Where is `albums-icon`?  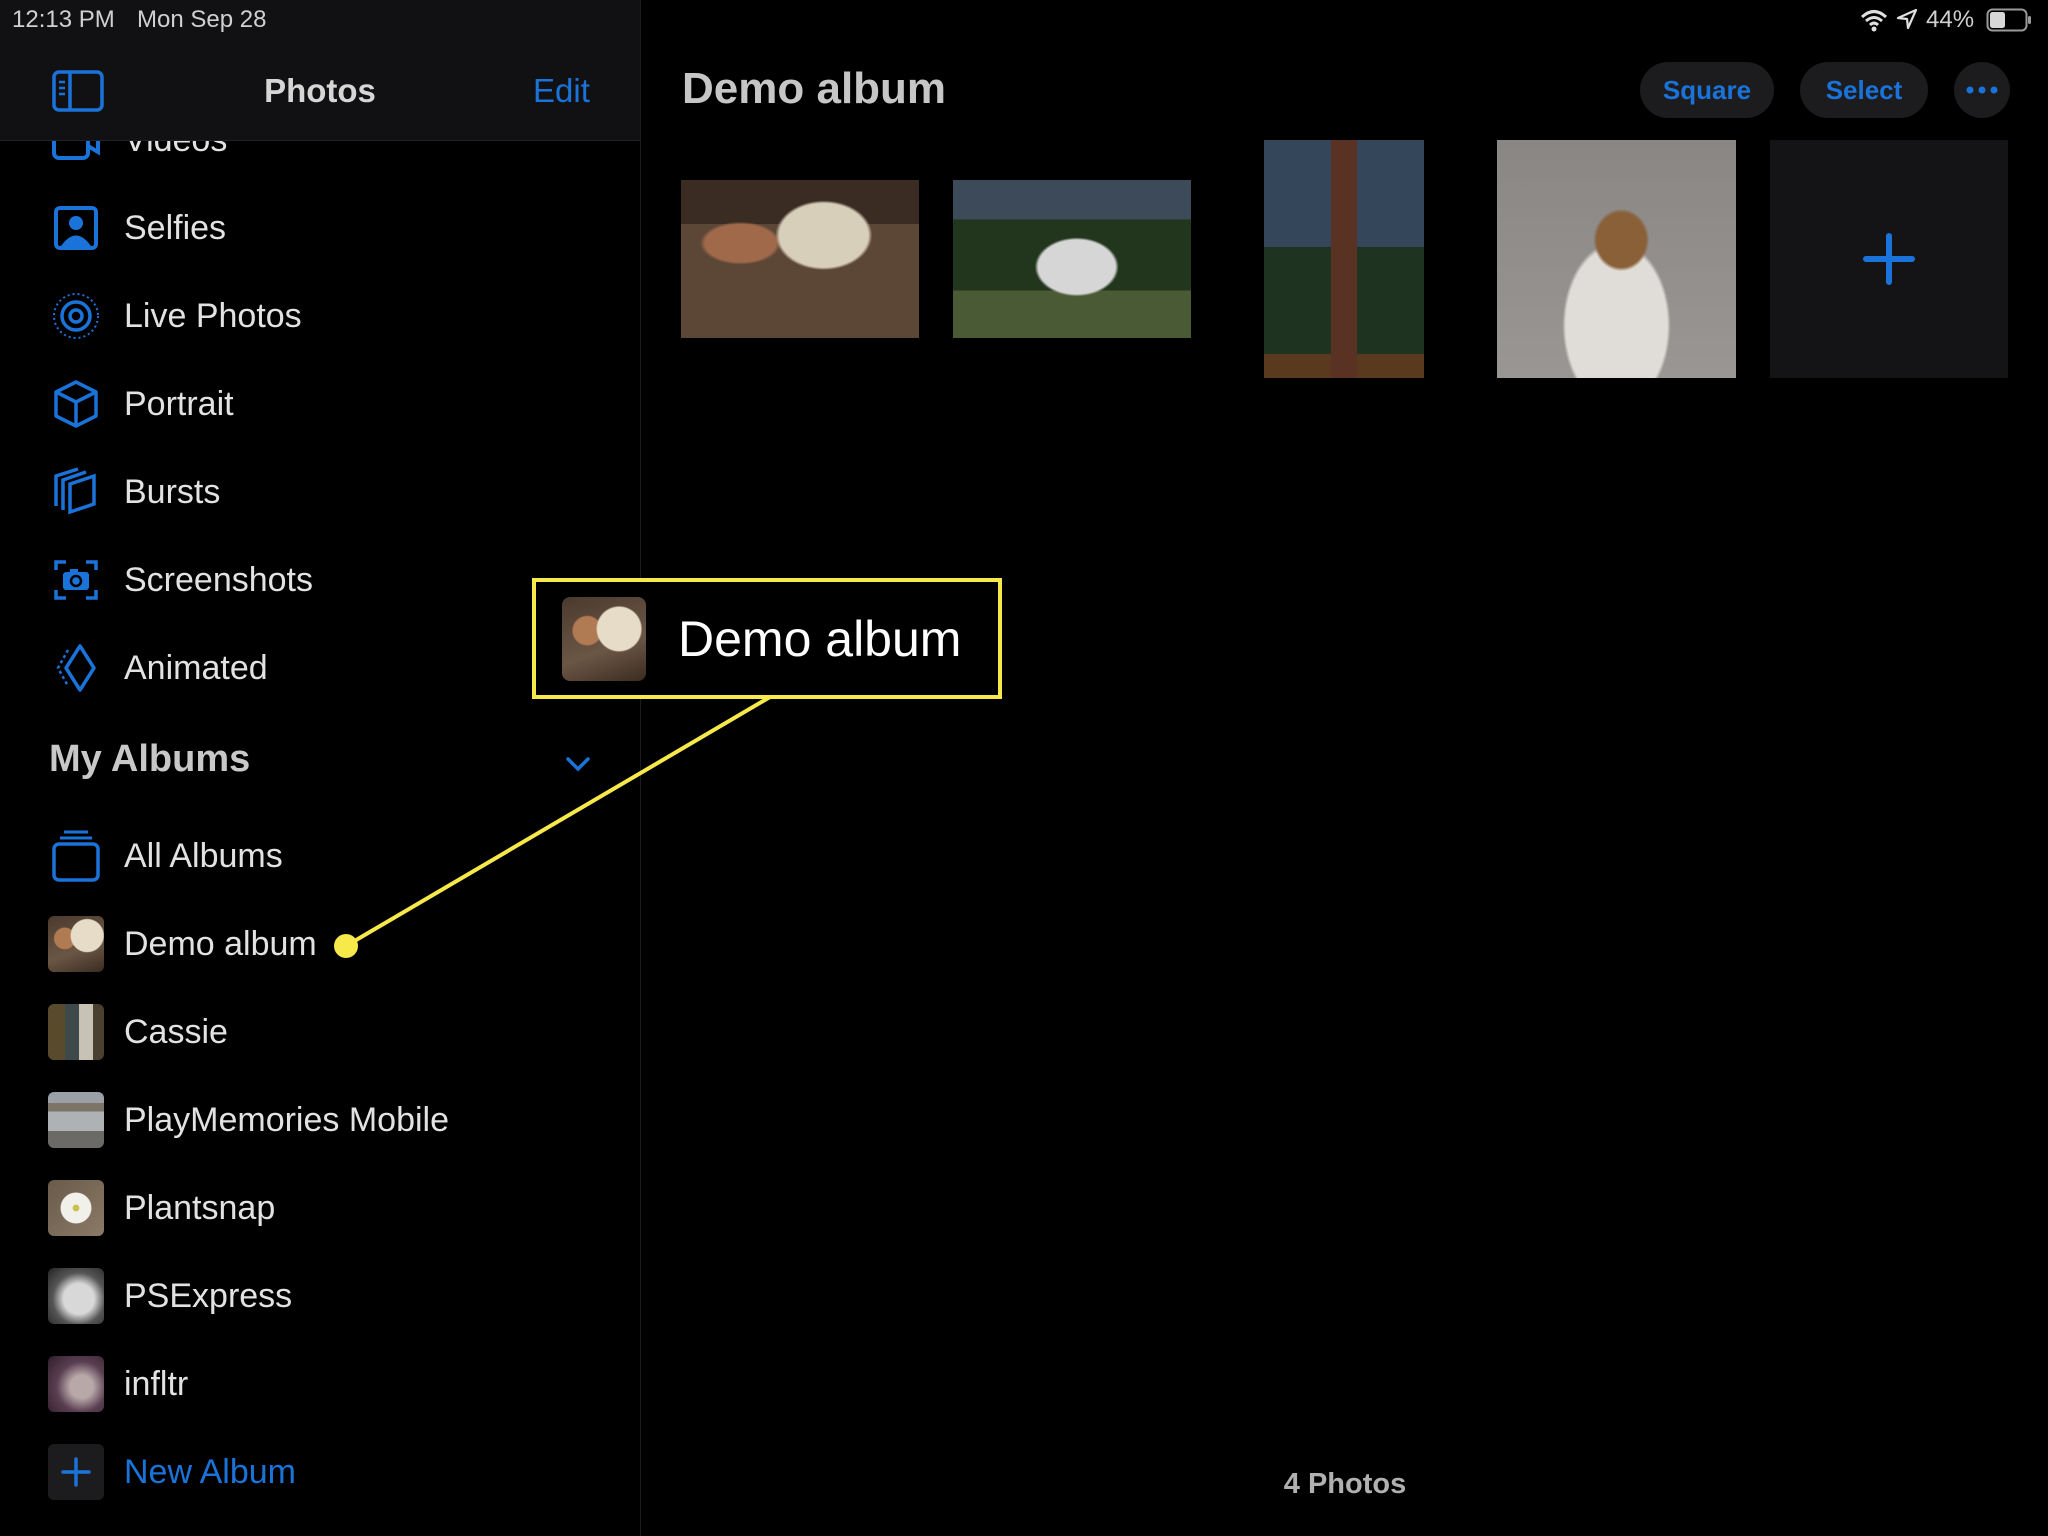
albums-icon is located at coordinates (76, 856).